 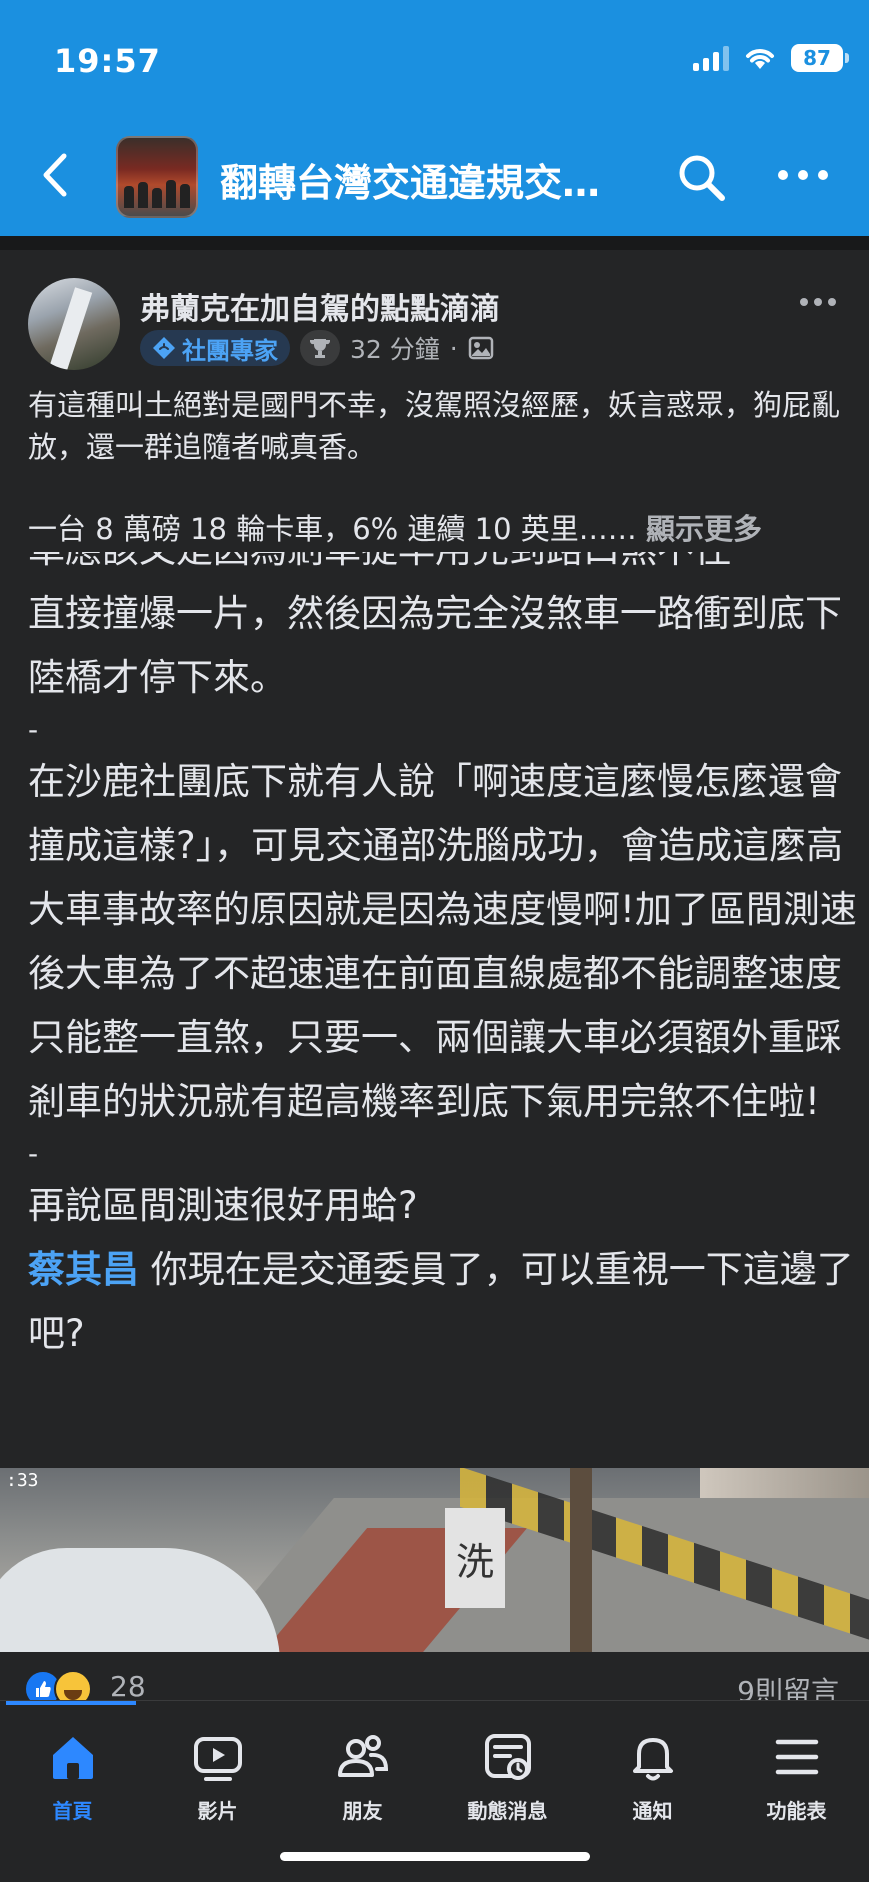 I want to click on divider, so click(x=434, y=243).